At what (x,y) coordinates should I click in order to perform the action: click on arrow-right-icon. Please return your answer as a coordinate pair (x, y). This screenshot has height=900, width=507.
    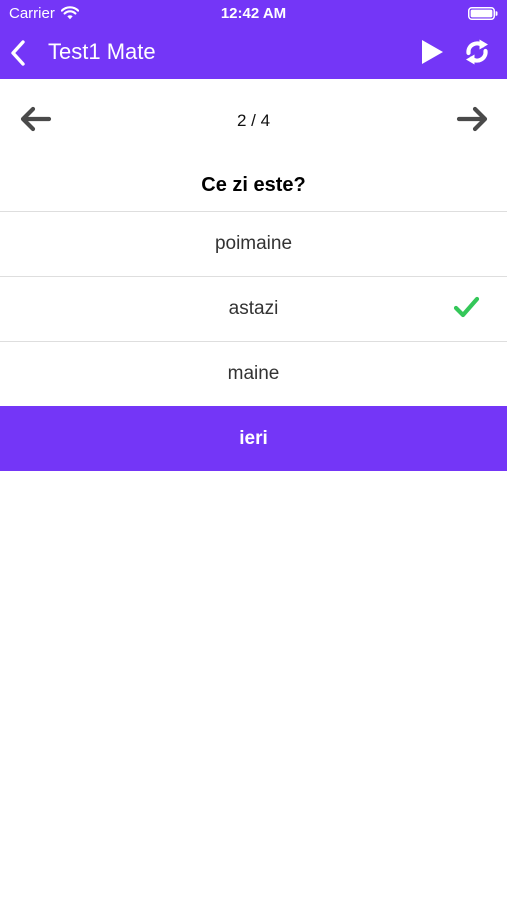
    Looking at the image, I should click on (473, 119).